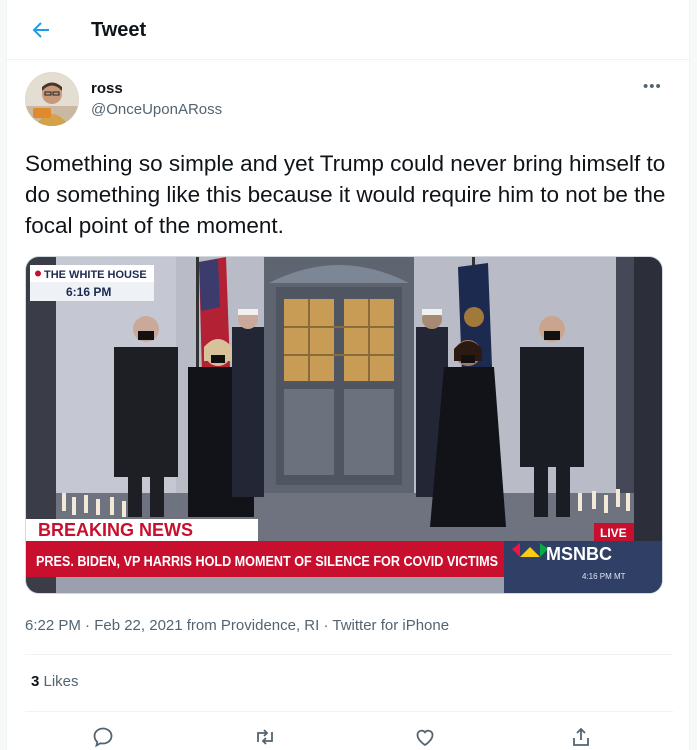  I want to click on likes-count: 3 Likes, so click(55, 681).